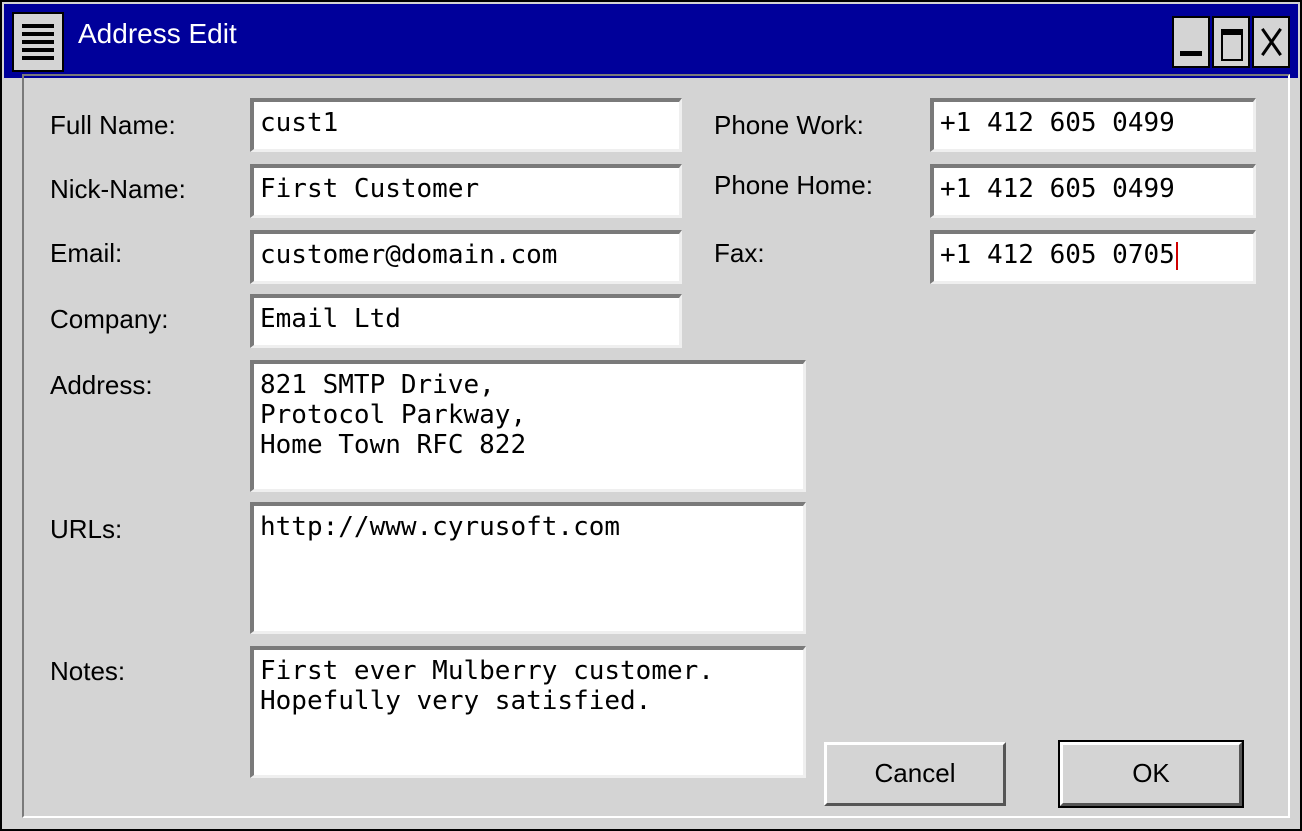 The image size is (1302, 831). Describe the element at coordinates (118, 189) in the screenshot. I see `nick-name-label: Nick-Name:` at that location.